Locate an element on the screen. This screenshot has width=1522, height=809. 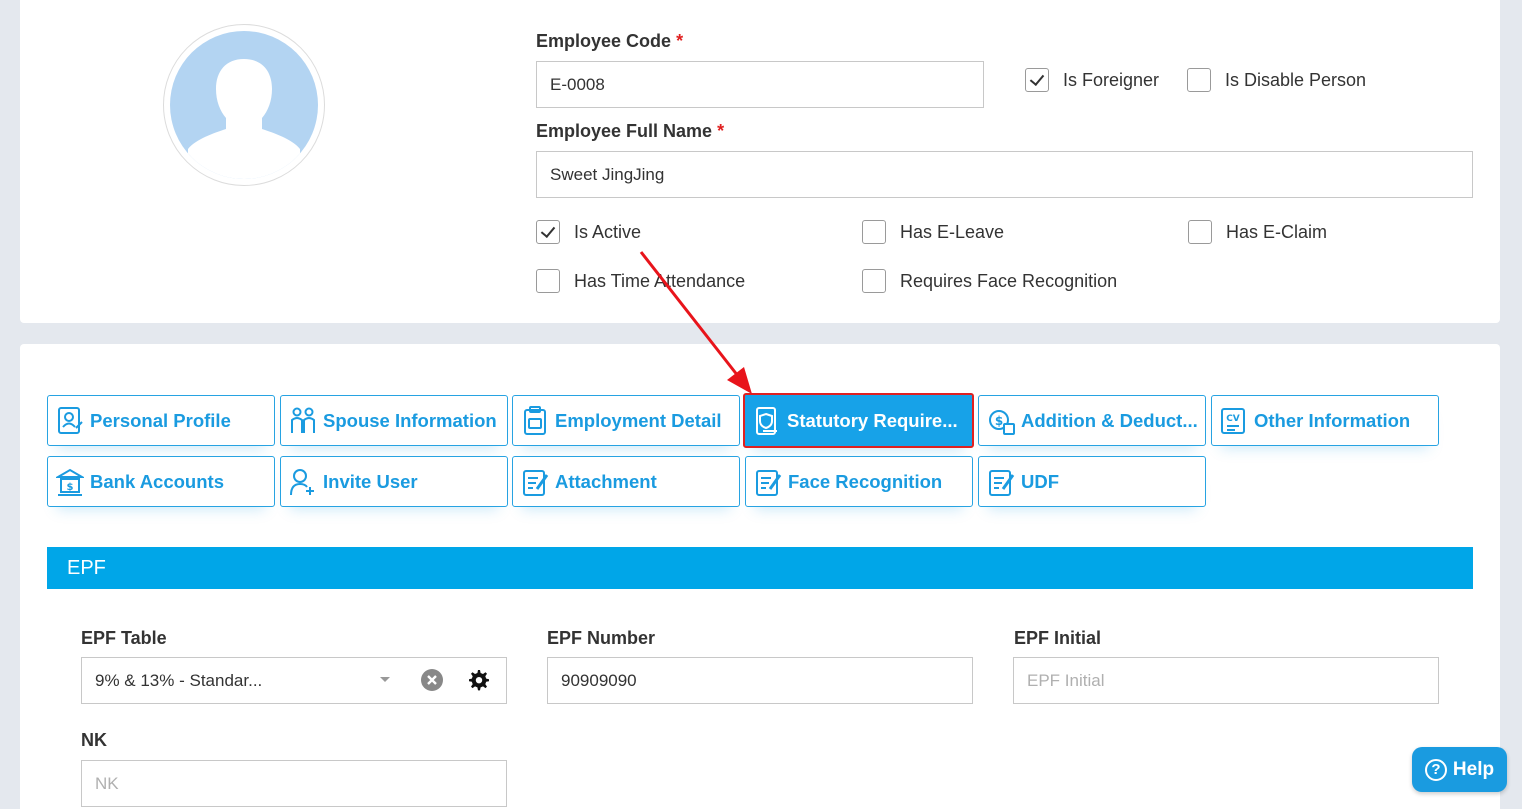
tab-attachment: Attachment is located at coordinates (626, 481).